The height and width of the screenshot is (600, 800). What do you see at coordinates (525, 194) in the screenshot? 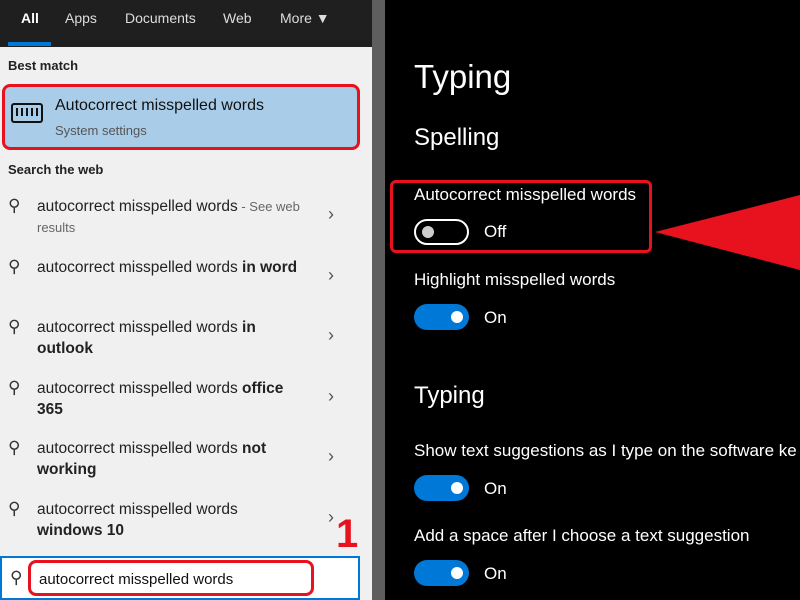
I see `autocorrect-label: Autocorrect misspelled words` at bounding box center [525, 194].